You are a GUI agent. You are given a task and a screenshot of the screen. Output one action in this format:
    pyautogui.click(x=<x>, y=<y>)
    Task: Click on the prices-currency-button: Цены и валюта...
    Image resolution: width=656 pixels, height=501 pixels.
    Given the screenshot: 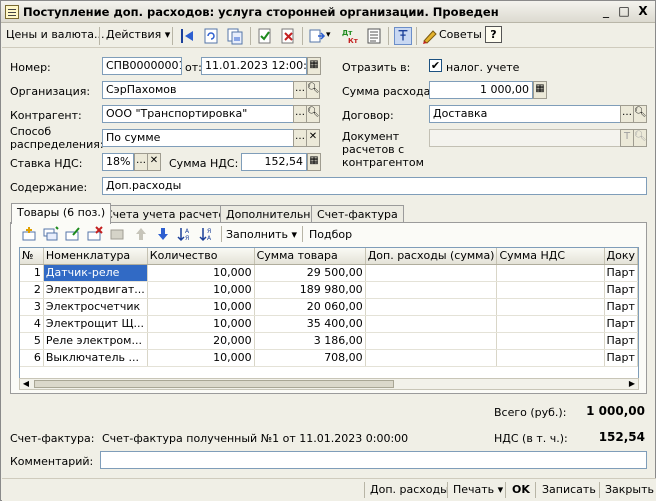 What is the action you would take?
    pyautogui.click(x=55, y=34)
    